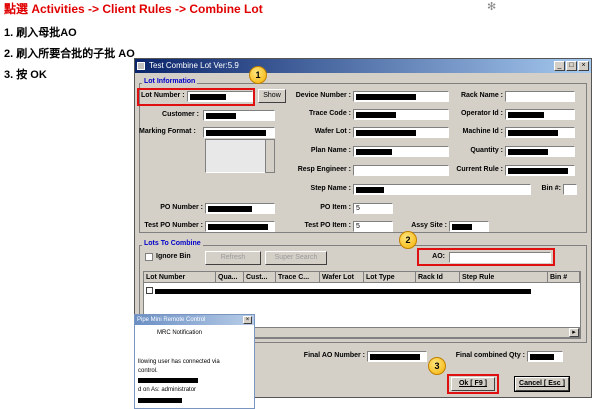  Describe the element at coordinates (490, 355) in the screenshot. I see `final-qty-label: Final combined Qty :` at that location.